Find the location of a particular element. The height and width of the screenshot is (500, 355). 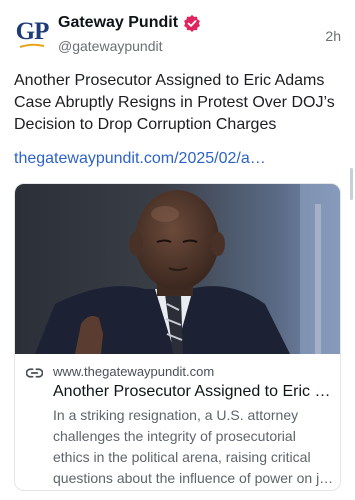

link-icon is located at coordinates (34, 373).